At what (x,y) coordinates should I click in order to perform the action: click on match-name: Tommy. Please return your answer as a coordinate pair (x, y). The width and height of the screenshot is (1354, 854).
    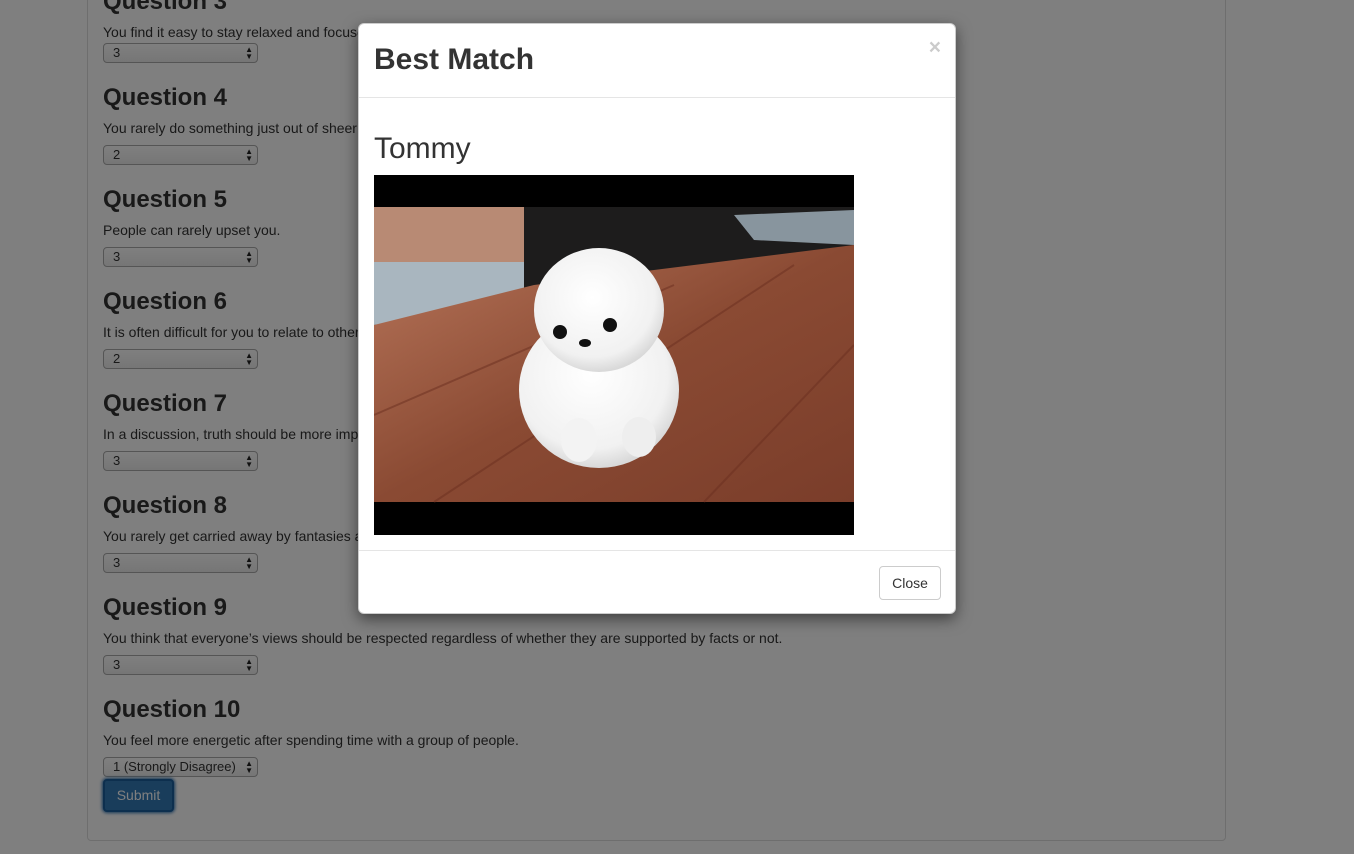
    Looking at the image, I should click on (422, 148).